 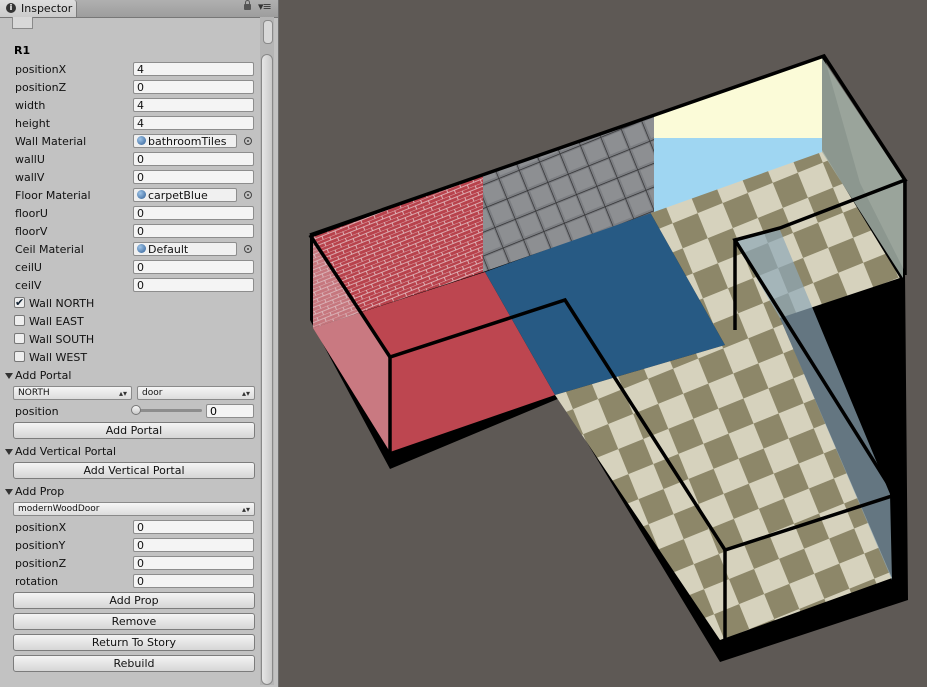 I want to click on remove-button: Remove, so click(x=134, y=621).